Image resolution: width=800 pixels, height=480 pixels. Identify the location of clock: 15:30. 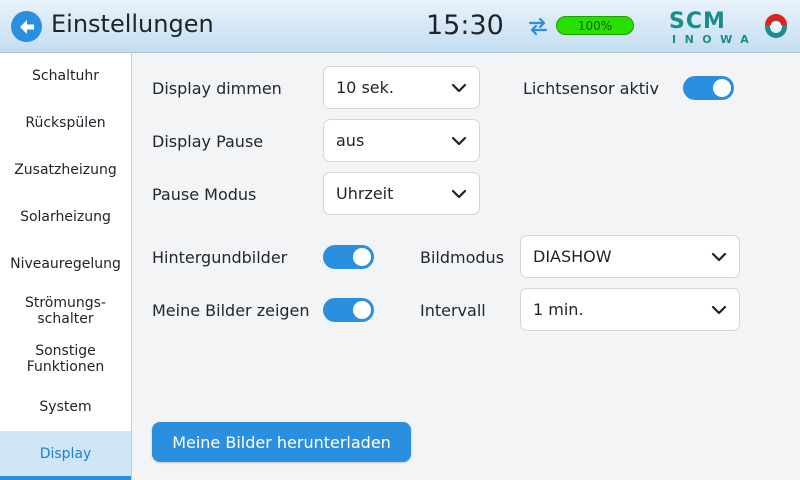
(465, 25).